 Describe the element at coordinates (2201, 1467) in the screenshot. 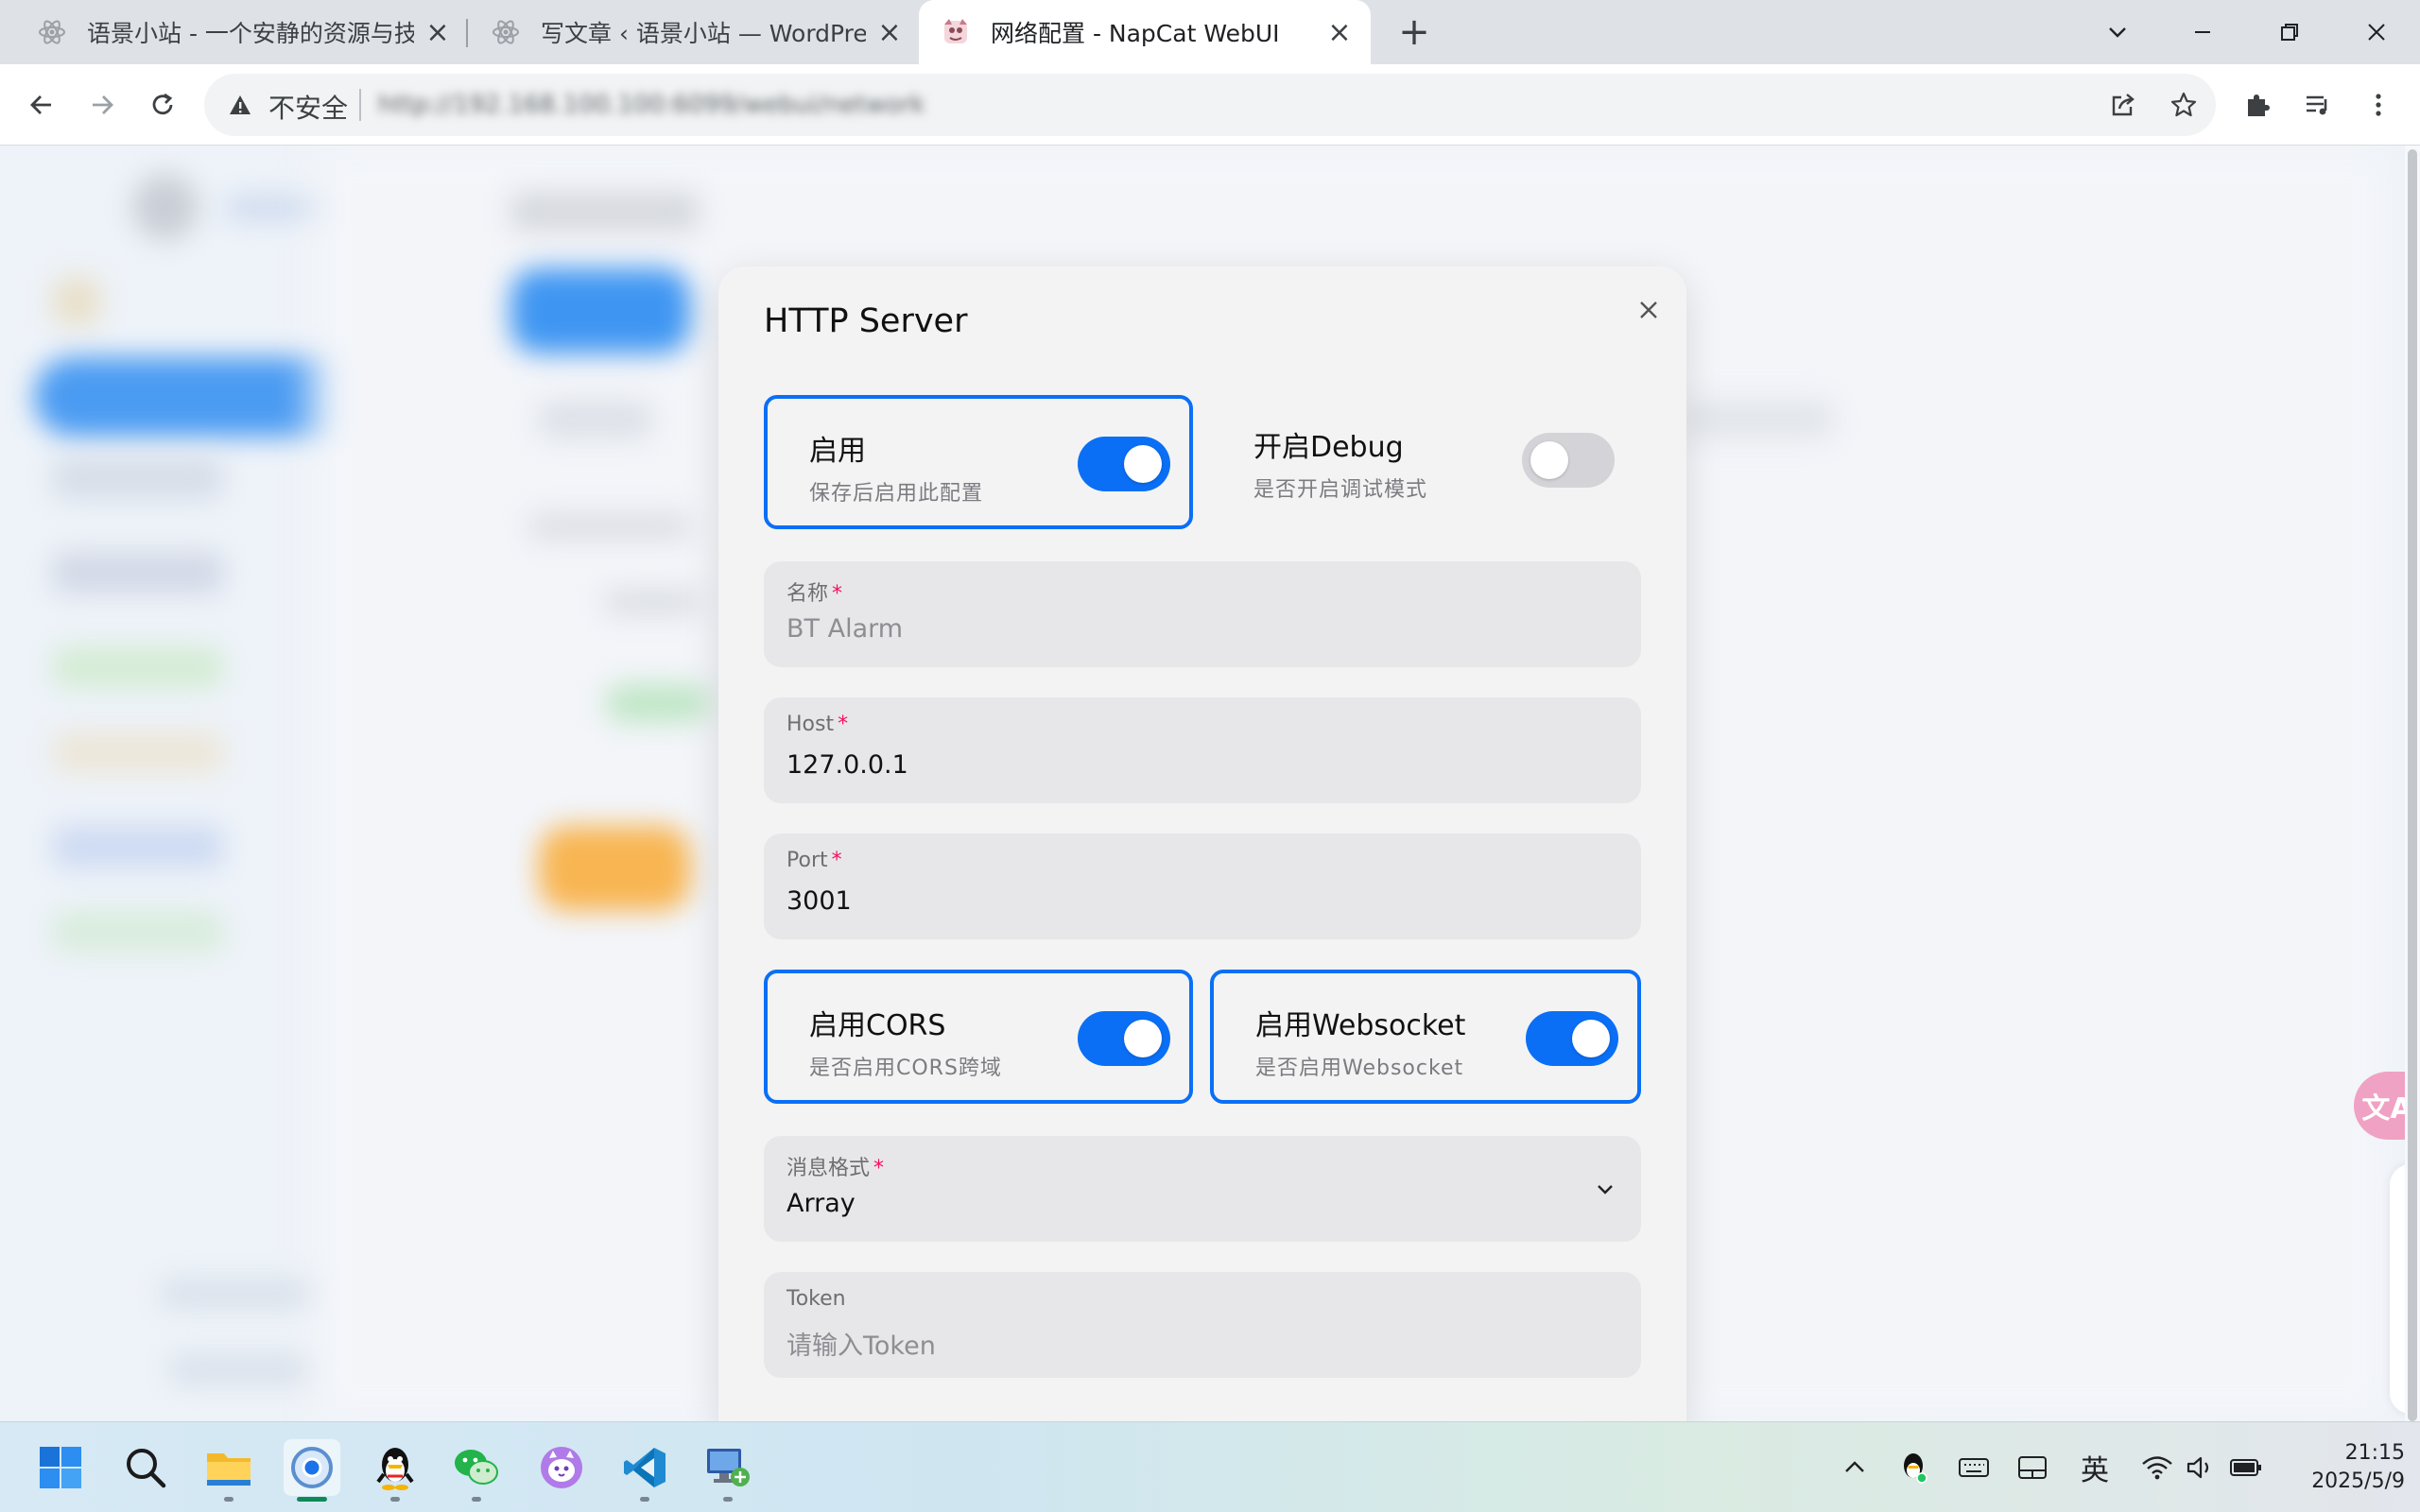

I see `volume-icon` at that location.